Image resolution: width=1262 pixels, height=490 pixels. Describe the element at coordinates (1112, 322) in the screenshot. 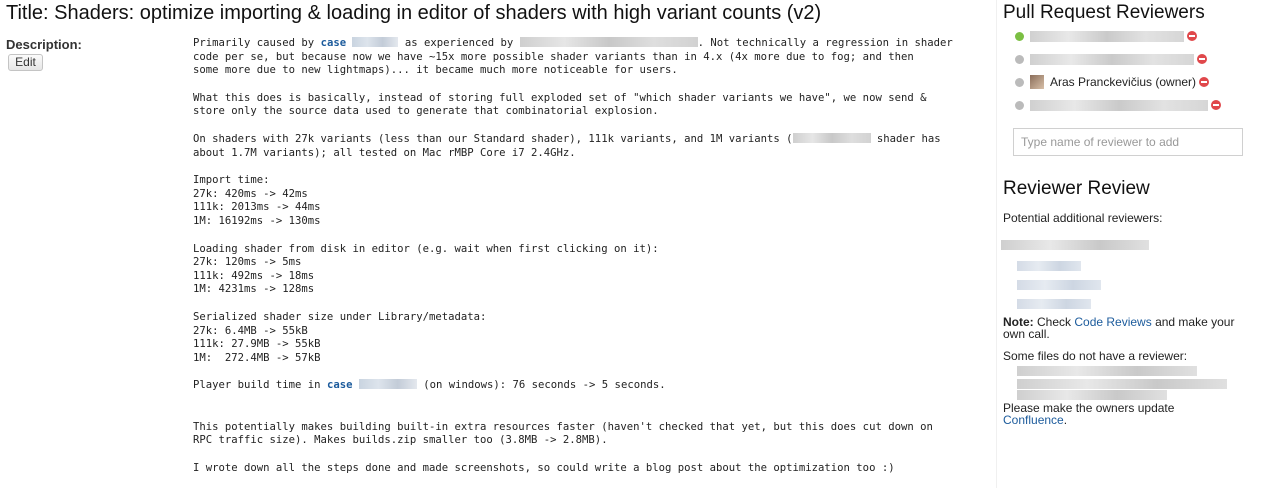

I see `code-reviews-link: Code Reviews` at that location.